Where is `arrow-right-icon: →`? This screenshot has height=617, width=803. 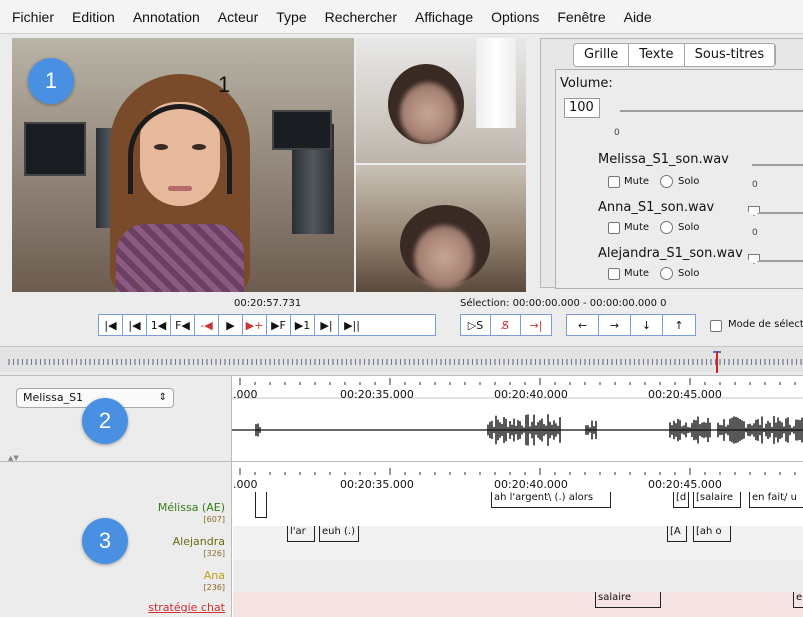
arrow-right-icon: → is located at coordinates (615, 325).